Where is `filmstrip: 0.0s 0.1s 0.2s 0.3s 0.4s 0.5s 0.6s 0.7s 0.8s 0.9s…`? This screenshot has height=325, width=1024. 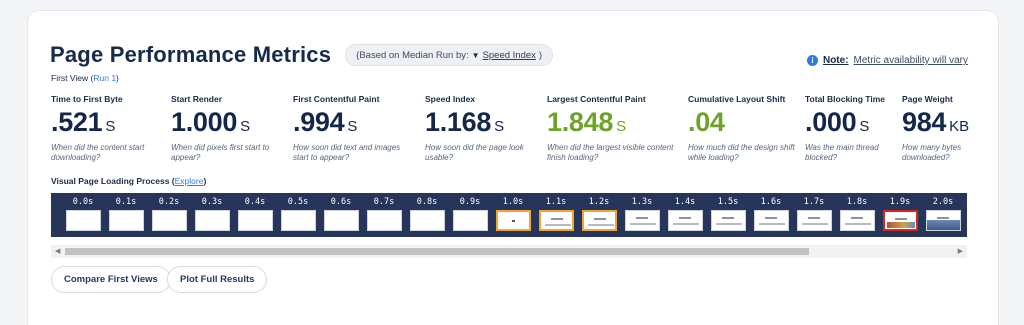 filmstrip: 0.0s 0.1s 0.2s 0.3s 0.4s 0.5s 0.6s 0.7s 0.8s 0.9s… is located at coordinates (509, 215).